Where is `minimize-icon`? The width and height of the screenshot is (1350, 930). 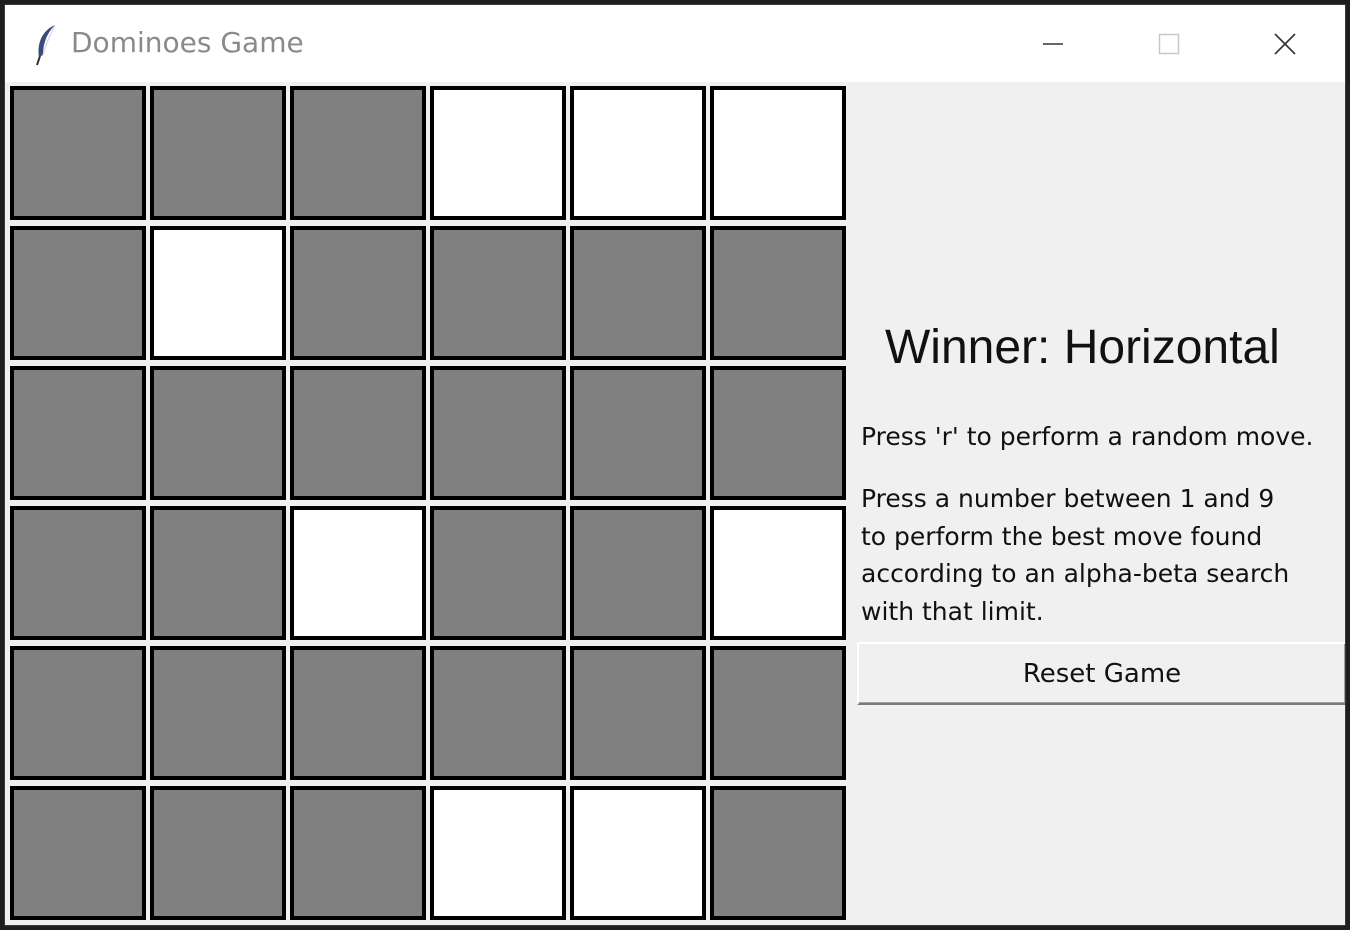
minimize-icon is located at coordinates (1053, 43).